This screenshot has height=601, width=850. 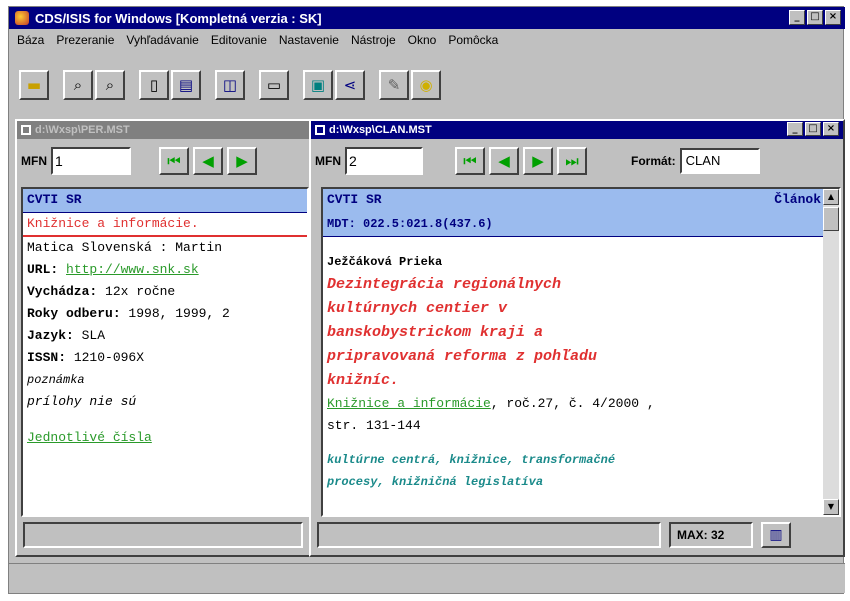 I want to click on record-title: Knižnice a informácie., so click(x=165, y=225).